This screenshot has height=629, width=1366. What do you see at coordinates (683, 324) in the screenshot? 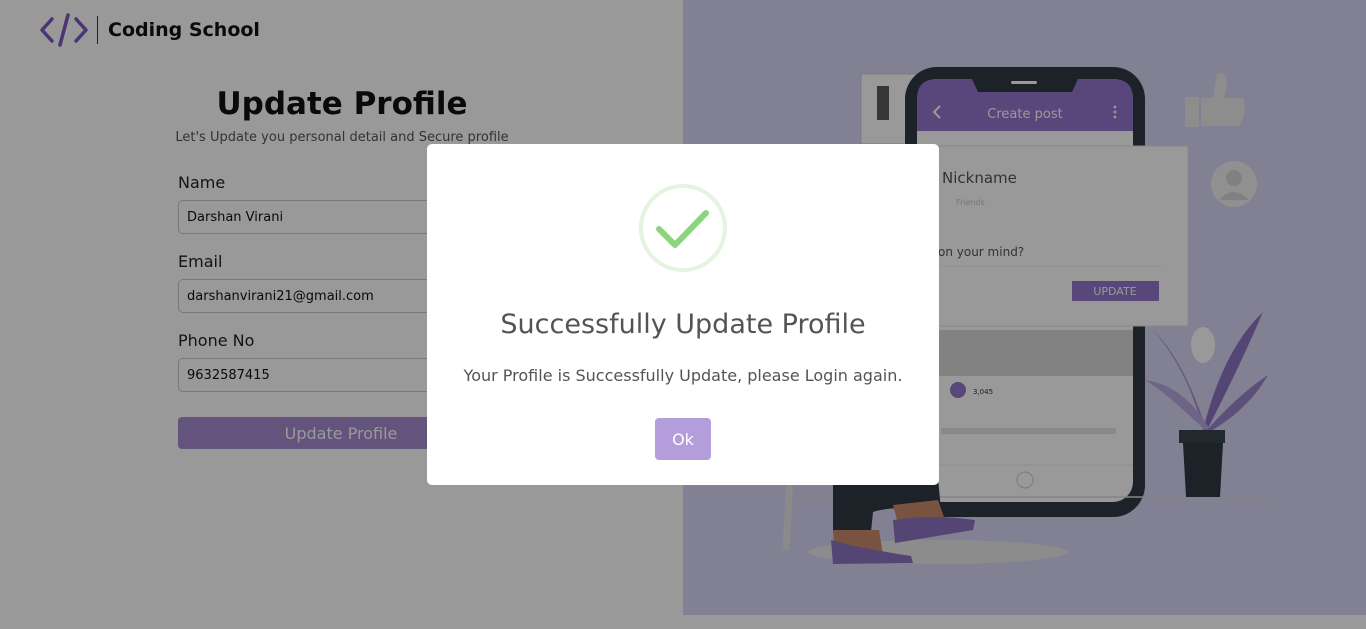
I see `dialog-title: Successfully Update Profile` at bounding box center [683, 324].